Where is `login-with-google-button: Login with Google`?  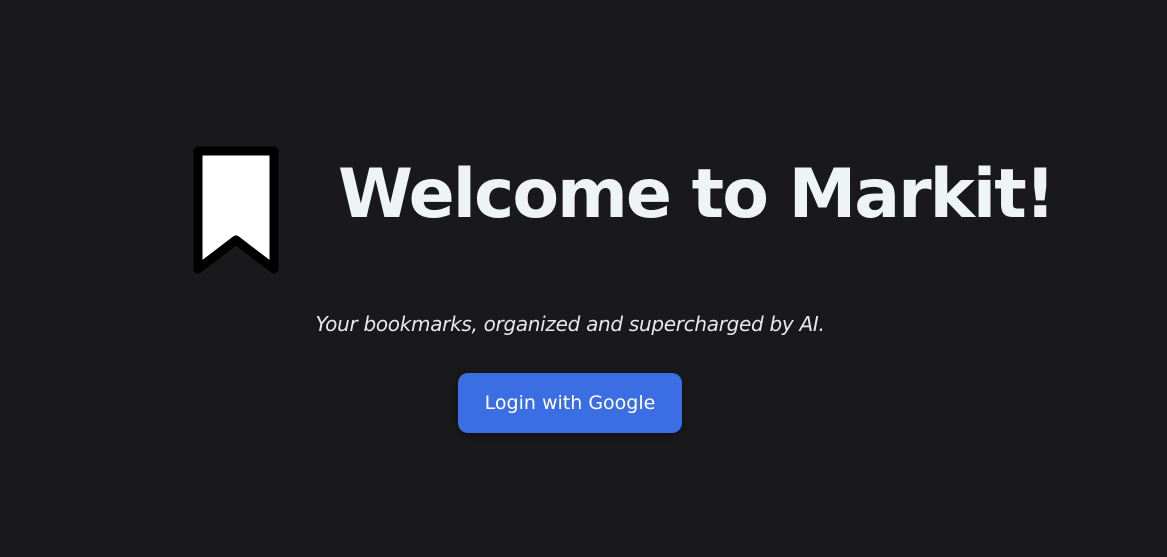
login-with-google-button: Login with Google is located at coordinates (570, 403).